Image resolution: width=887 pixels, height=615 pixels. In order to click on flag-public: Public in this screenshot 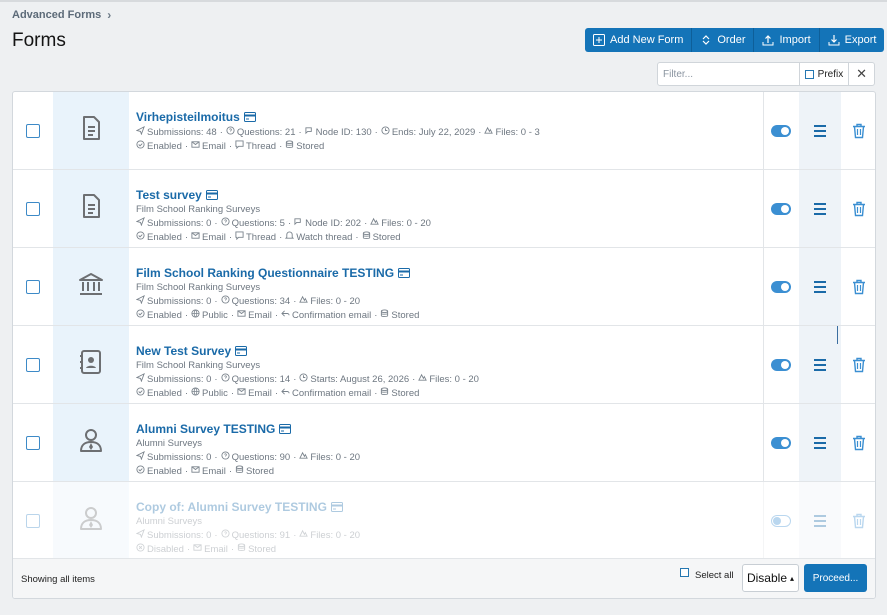, I will do `click(209, 393)`.